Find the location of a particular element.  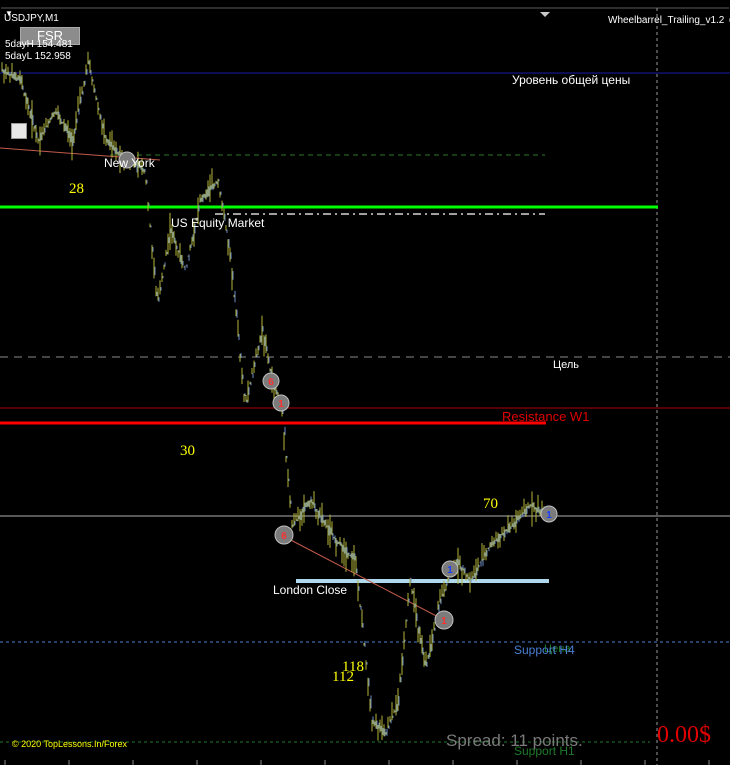

support-h4-label: Support H4 is located at coordinates (544, 650).